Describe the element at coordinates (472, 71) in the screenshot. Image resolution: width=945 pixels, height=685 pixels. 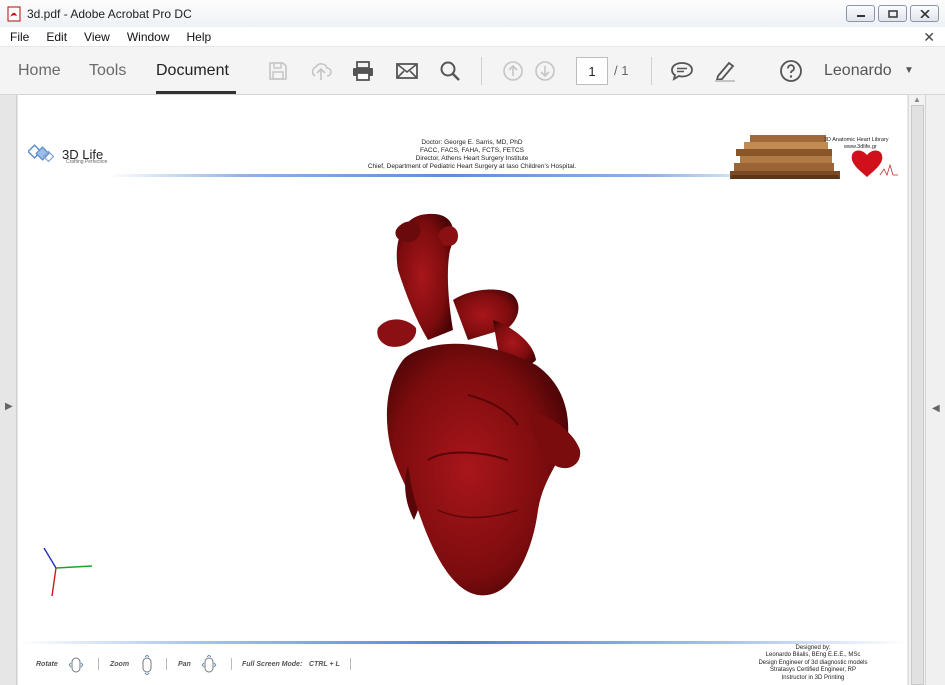
I see `toolbar: Home Tools Document / 1 Leonardo ▼` at that location.